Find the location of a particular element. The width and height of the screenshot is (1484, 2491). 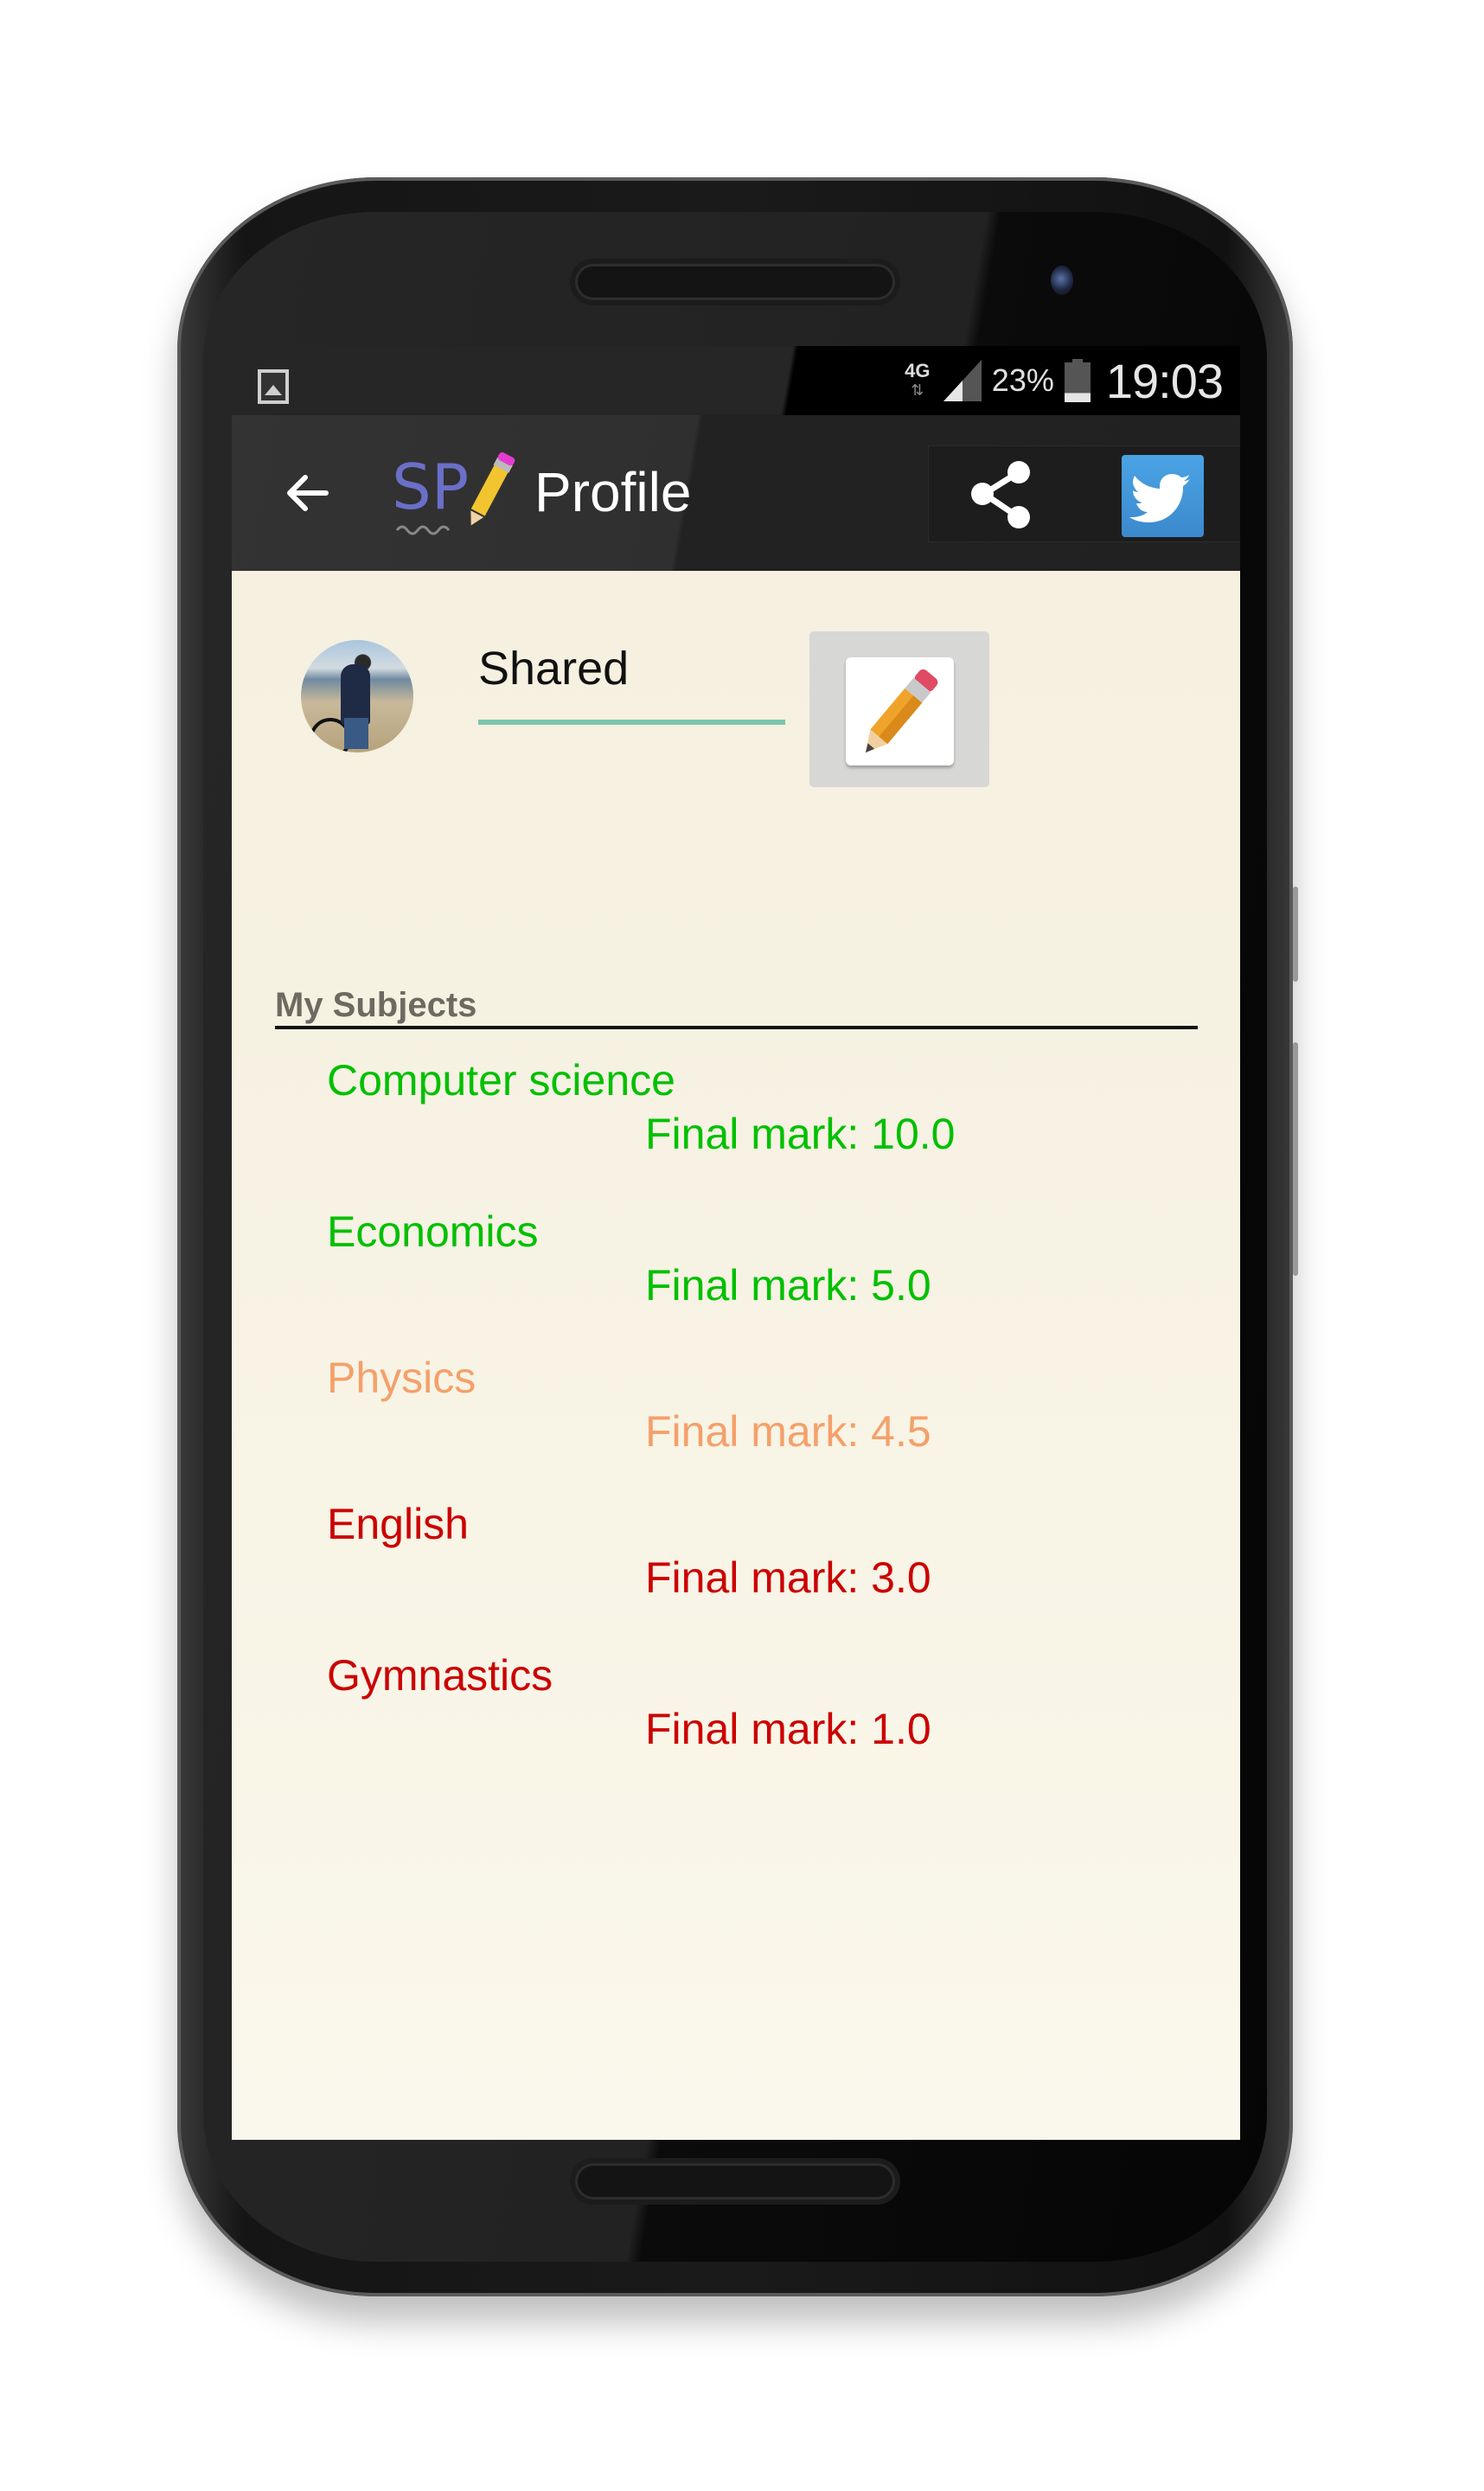

subject-name: Physics is located at coordinates (402, 1378).